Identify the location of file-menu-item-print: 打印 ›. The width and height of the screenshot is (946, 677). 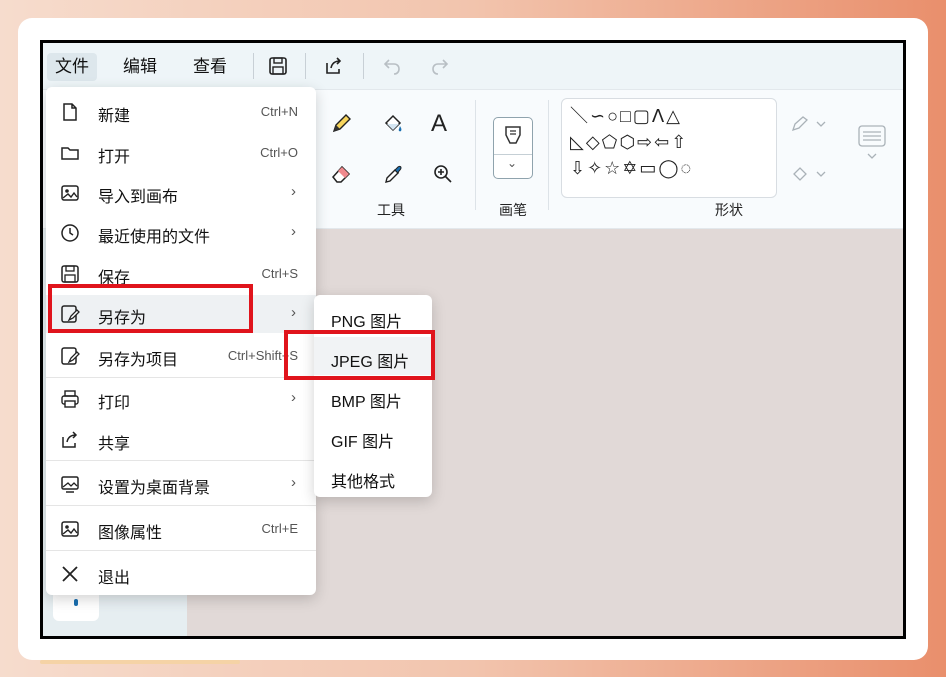
(181, 399).